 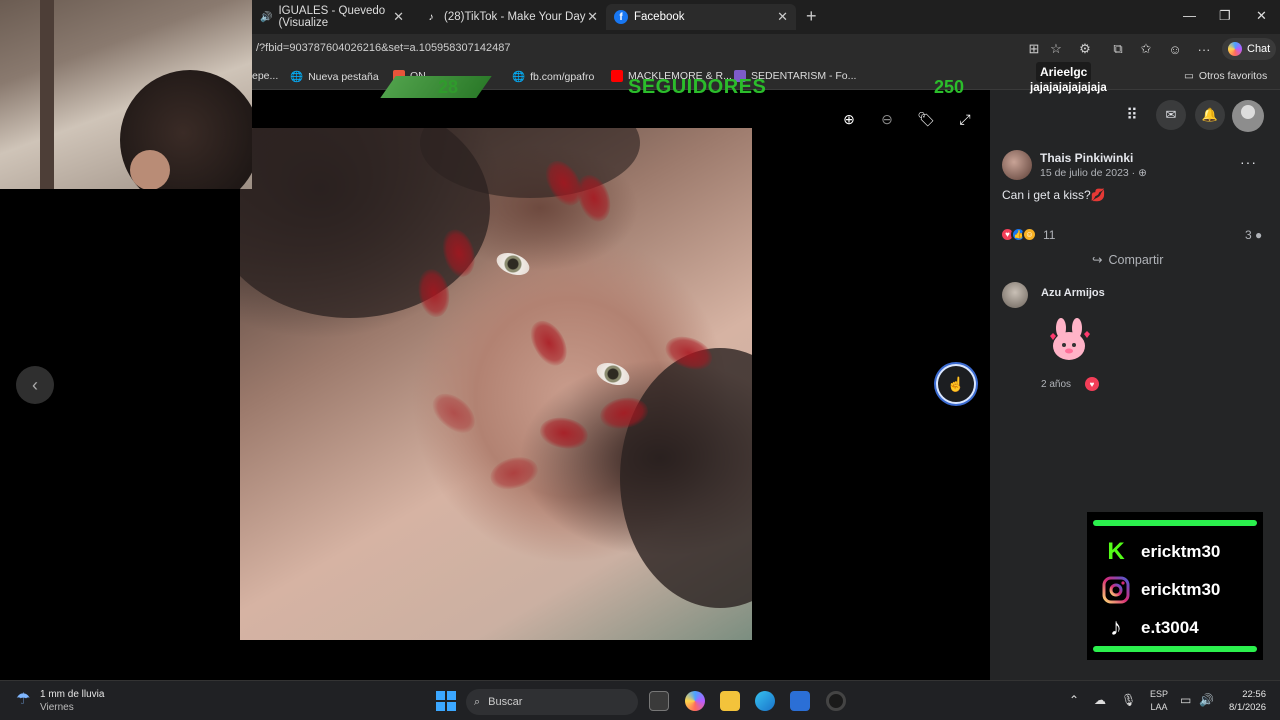 I want to click on post-text: Can i get a kiss?💋, so click(x=1054, y=195).